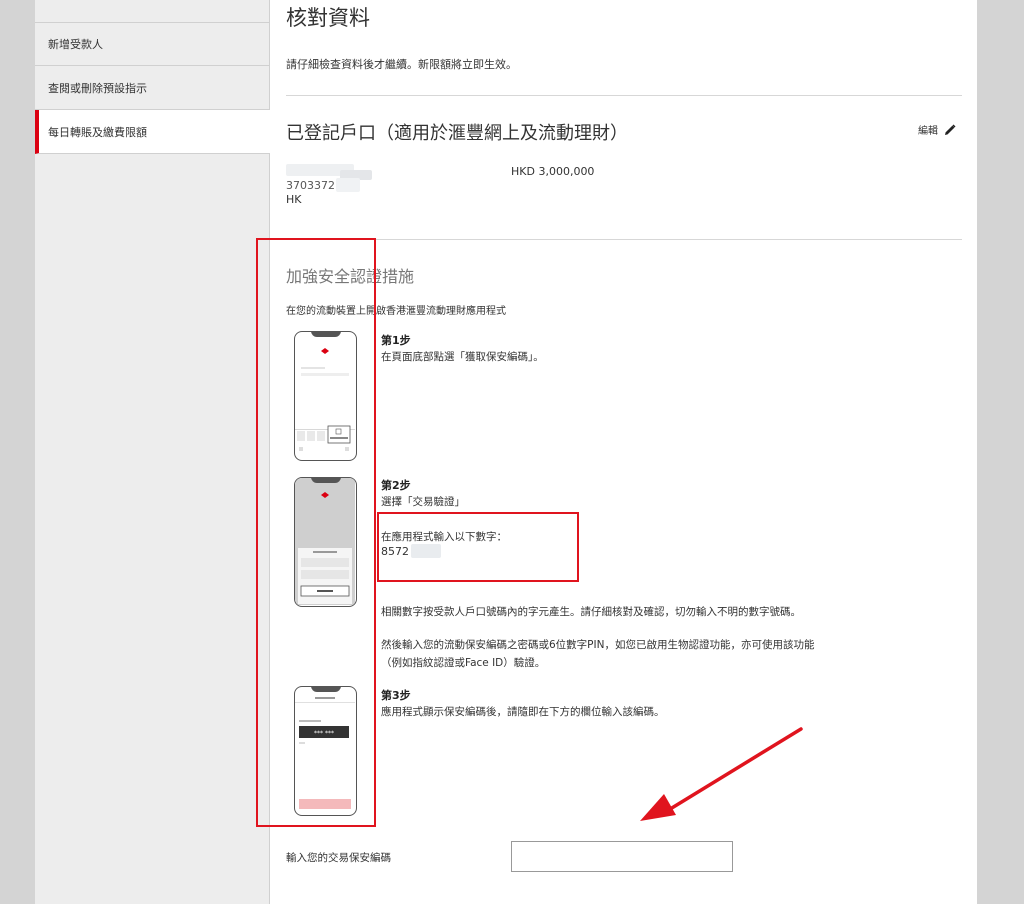 This screenshot has height=904, width=1024. I want to click on limit-amount: HKD 3,000,000, so click(553, 171).